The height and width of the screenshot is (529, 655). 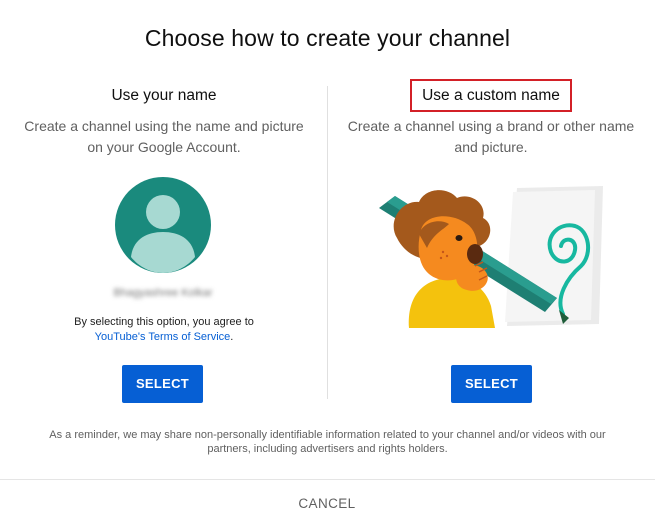 I want to click on default-profile-icon, so click(x=163, y=225).